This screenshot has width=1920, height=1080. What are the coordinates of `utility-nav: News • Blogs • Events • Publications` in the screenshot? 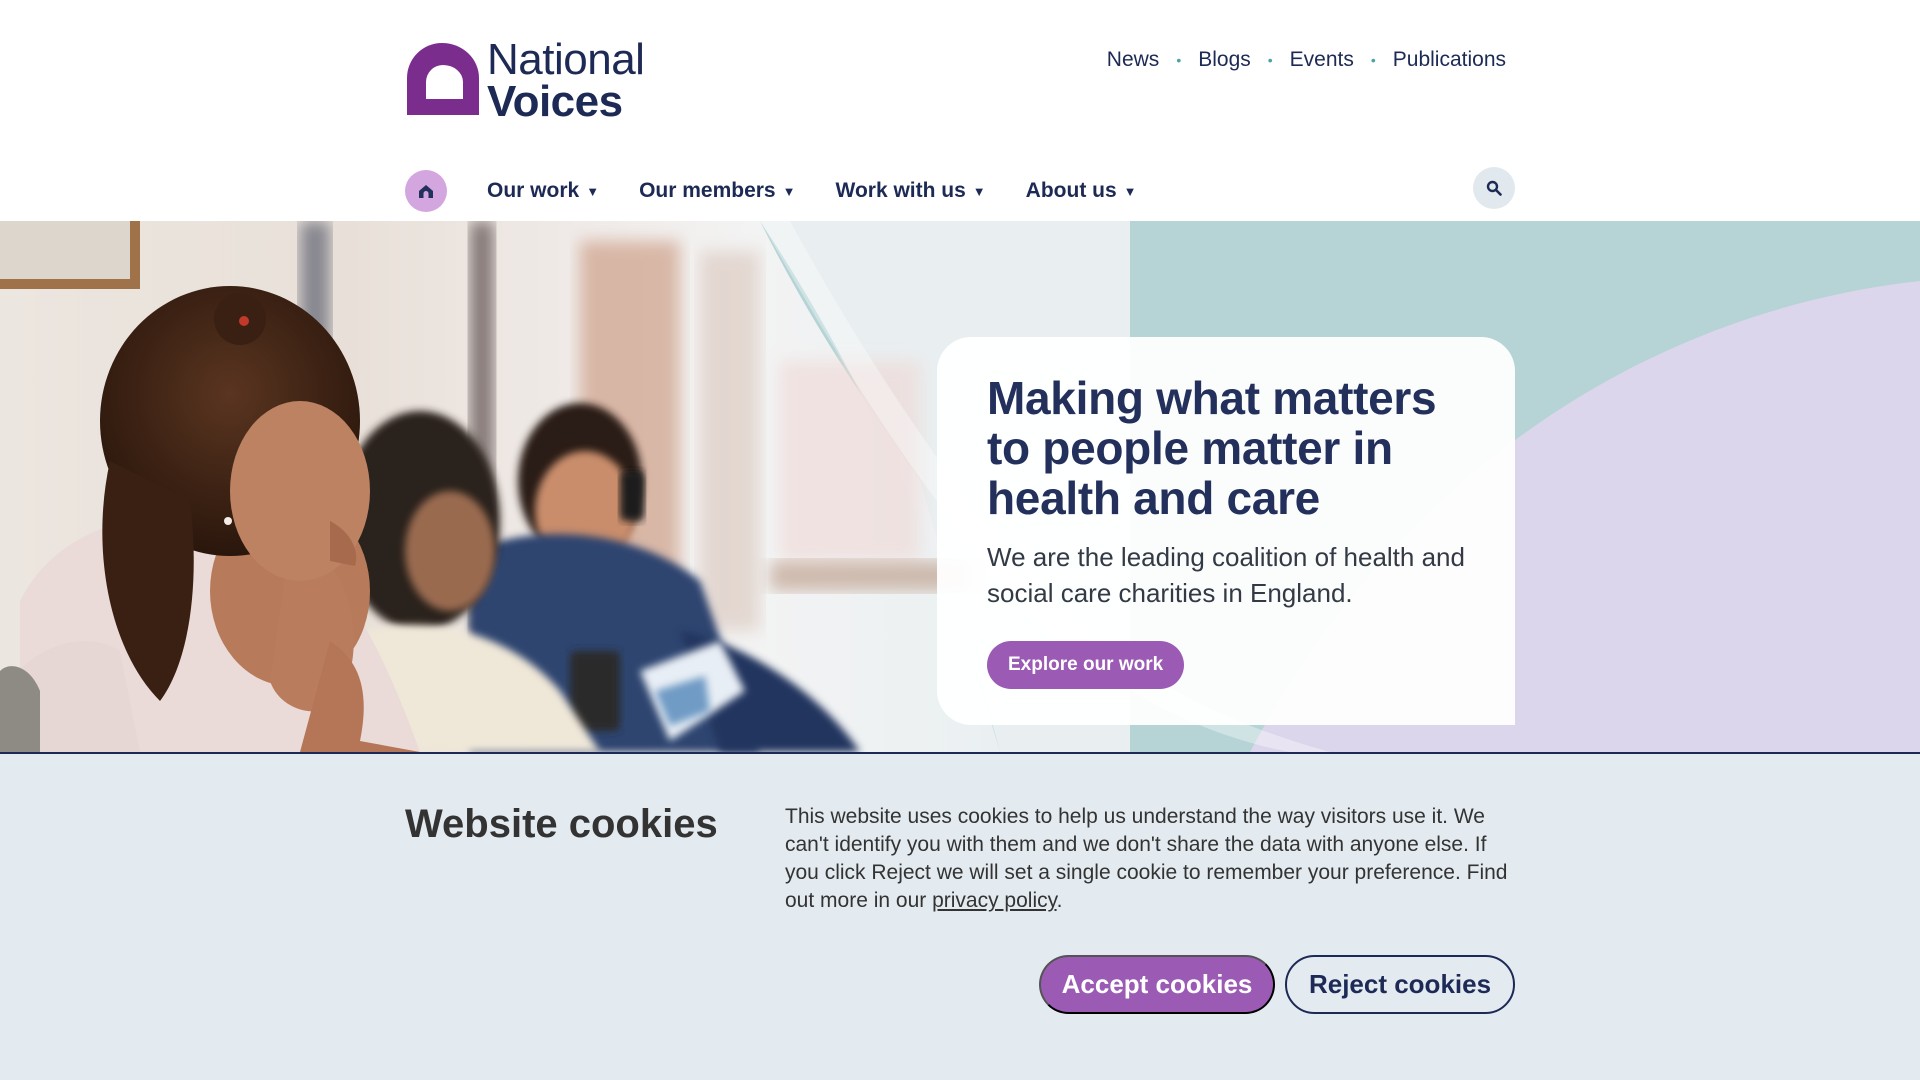 It's located at (1306, 60).